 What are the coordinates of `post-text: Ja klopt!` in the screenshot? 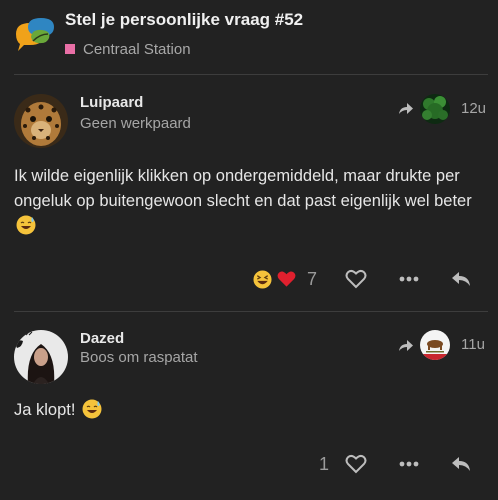 It's located at (45, 410).